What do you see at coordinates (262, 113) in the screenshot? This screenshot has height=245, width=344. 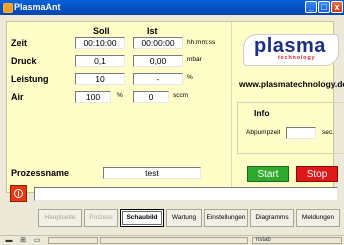 I see `info-title: Info` at bounding box center [262, 113].